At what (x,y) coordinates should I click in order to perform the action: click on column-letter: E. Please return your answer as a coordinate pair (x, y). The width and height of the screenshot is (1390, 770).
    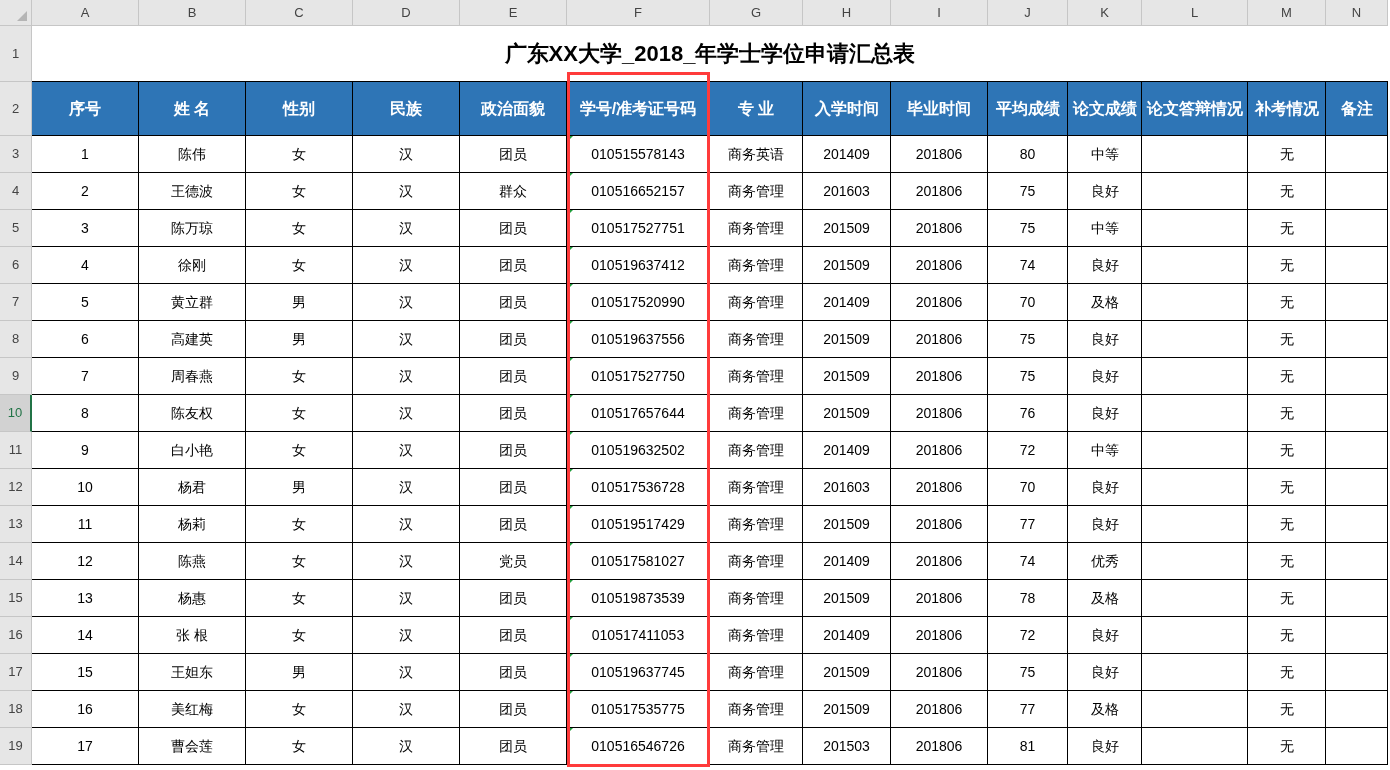
    Looking at the image, I should click on (513, 13).